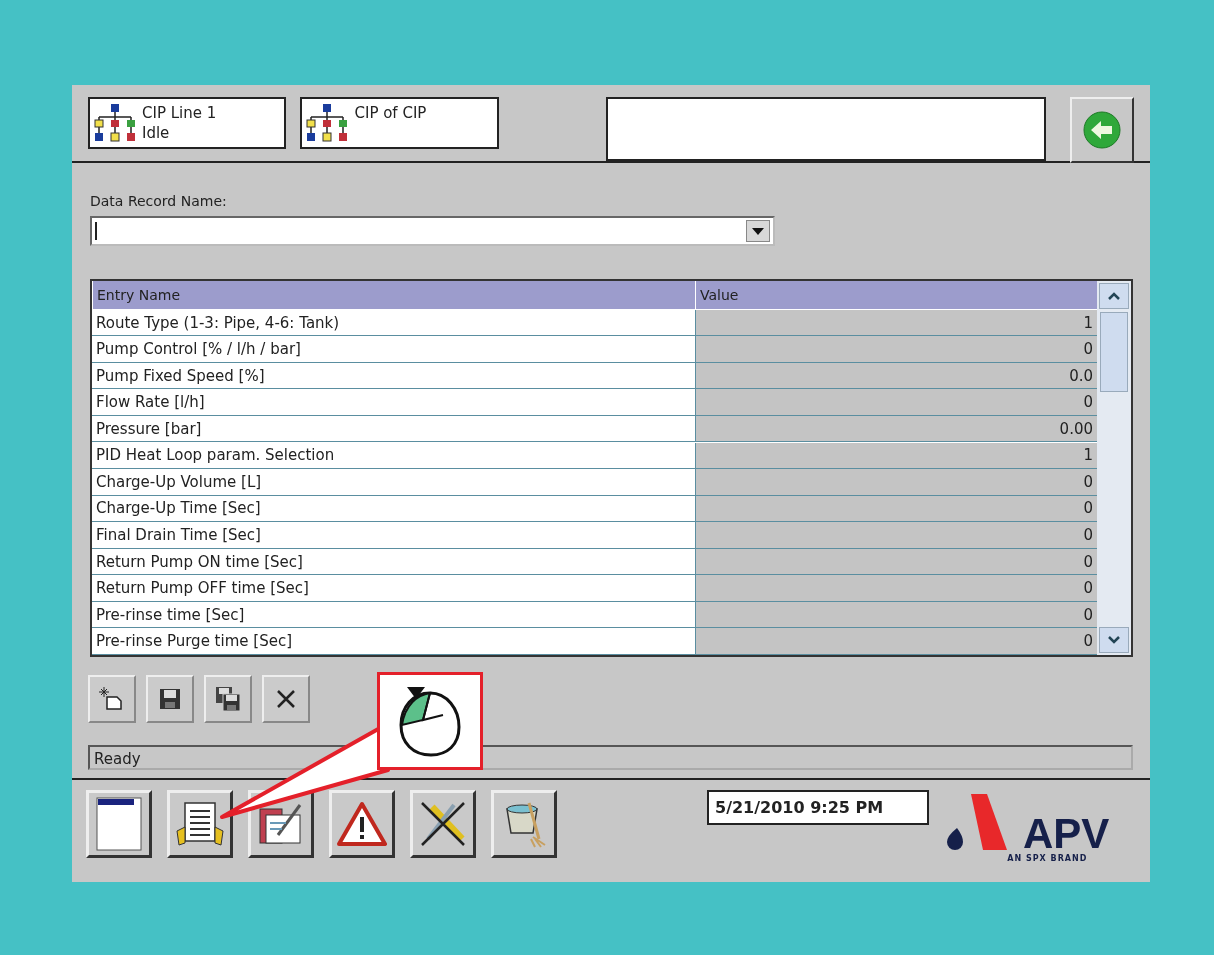 This screenshot has height=955, width=1214. What do you see at coordinates (393, 509) in the screenshot?
I see `table-cell: Charge-Up Time [Sec]` at bounding box center [393, 509].